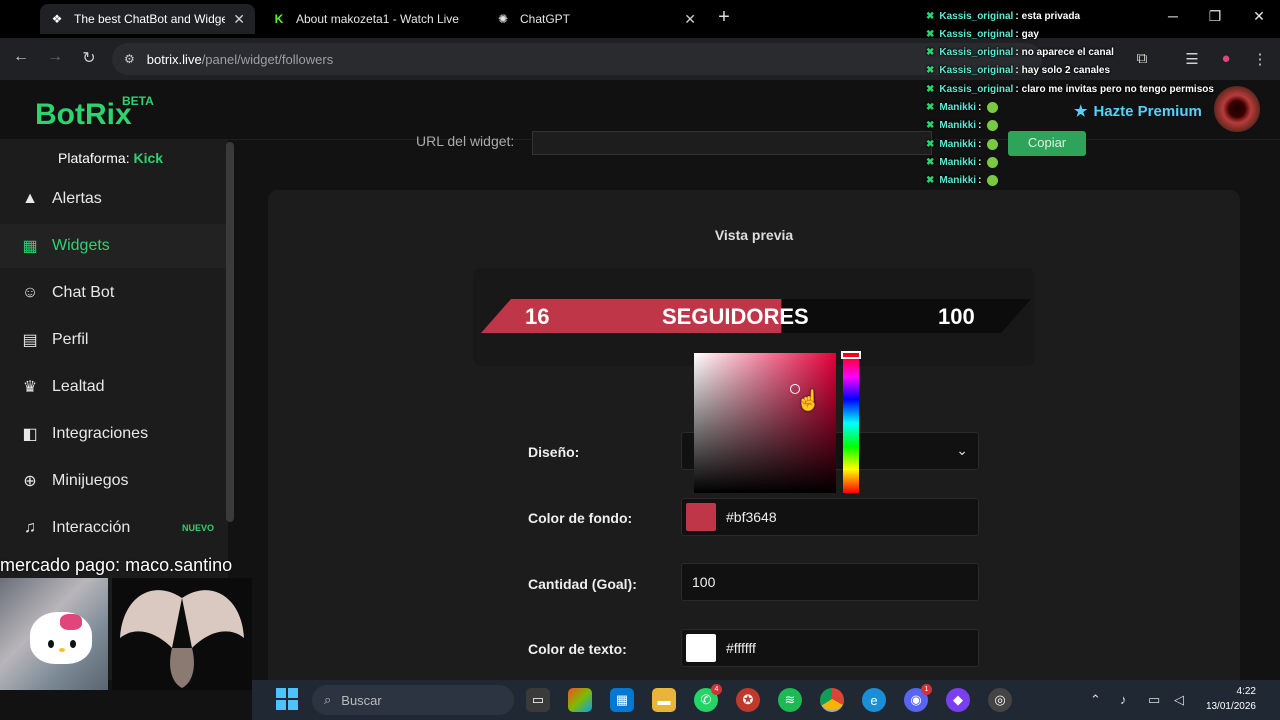 This screenshot has width=1280, height=720. I want to click on tray-overflow-icon: ⌃, so click(1095, 700).